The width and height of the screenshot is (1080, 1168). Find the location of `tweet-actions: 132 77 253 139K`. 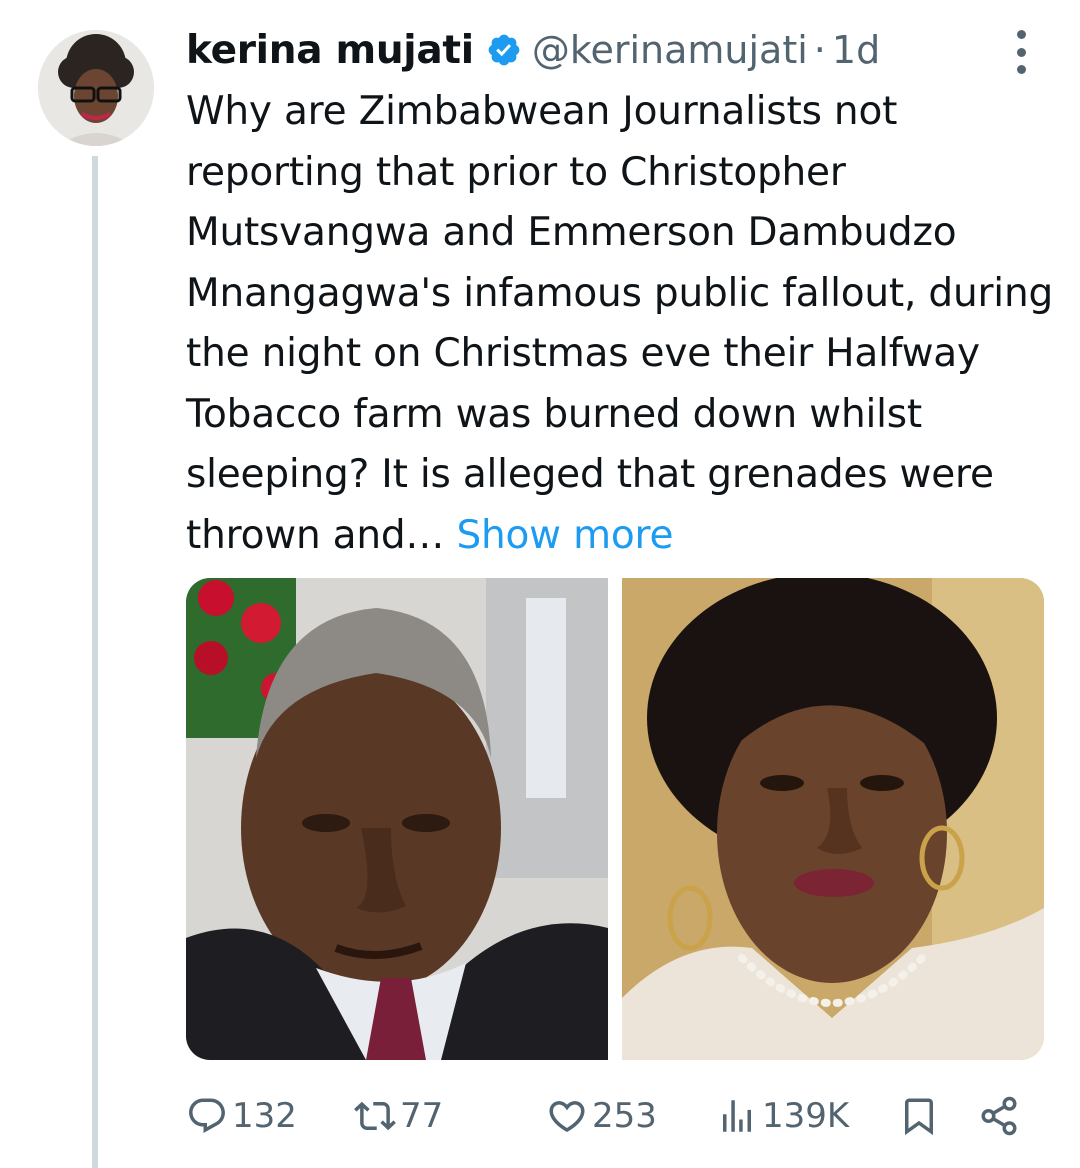

tweet-actions: 132 77 253 139K is located at coordinates (611, 1116).